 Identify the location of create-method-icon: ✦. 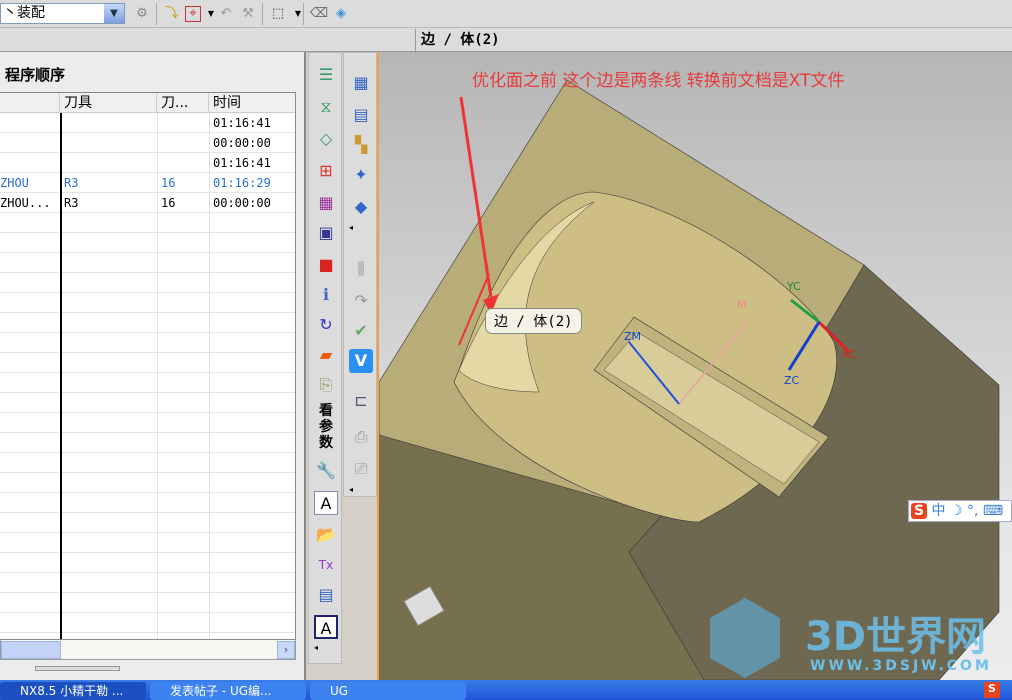
(361, 175).